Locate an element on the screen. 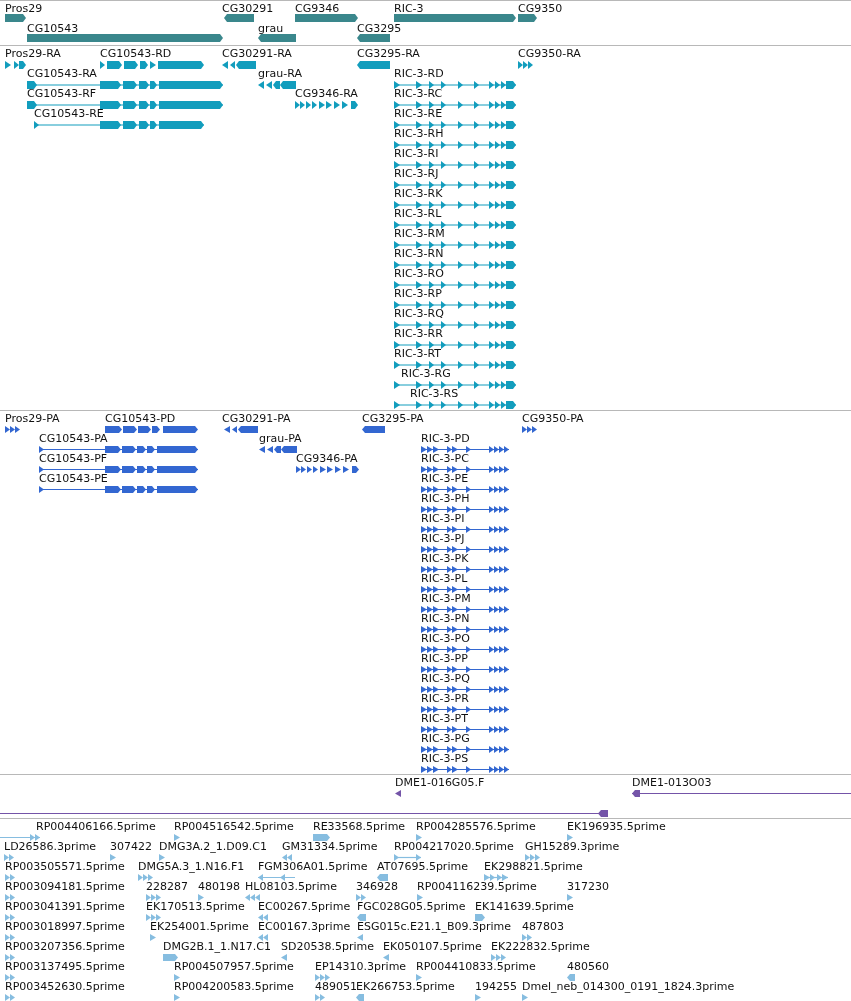  feature-label: LD26586.3prime is located at coordinates (50, 846).